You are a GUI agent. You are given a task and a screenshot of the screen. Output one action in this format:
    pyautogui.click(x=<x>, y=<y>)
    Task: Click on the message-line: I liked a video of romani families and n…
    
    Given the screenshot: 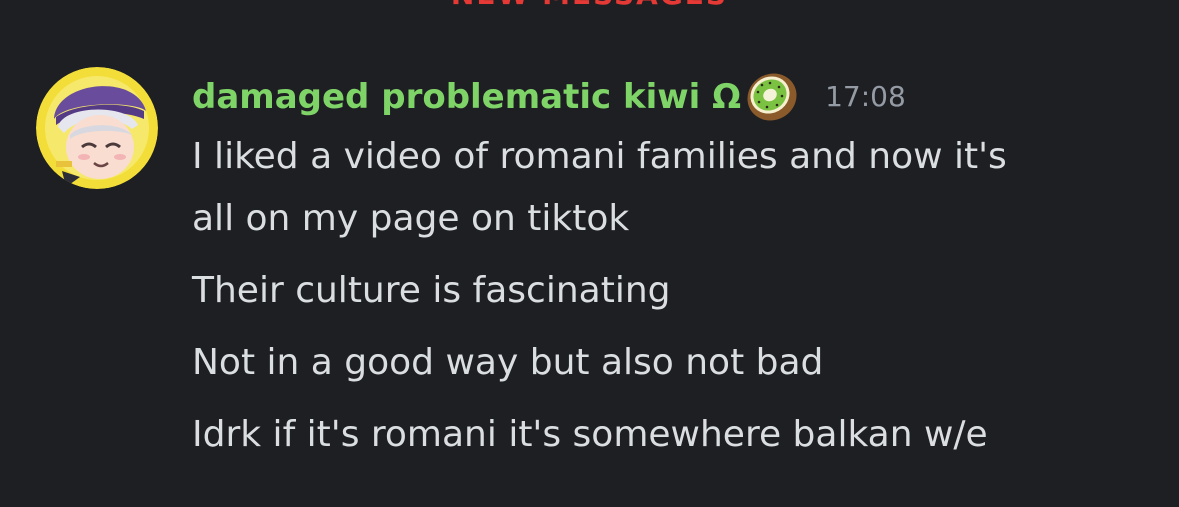 What is the action you would take?
    pyautogui.click(x=599, y=156)
    